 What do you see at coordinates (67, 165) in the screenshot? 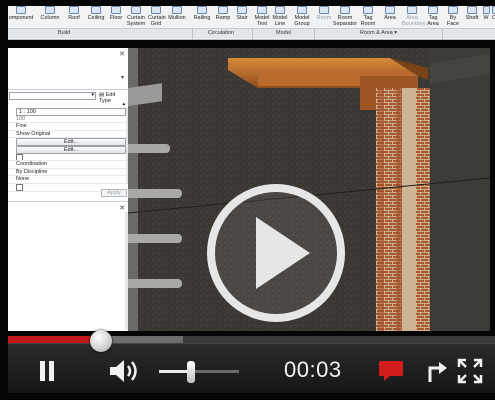
I see `discipline-value: Coordination` at bounding box center [67, 165].